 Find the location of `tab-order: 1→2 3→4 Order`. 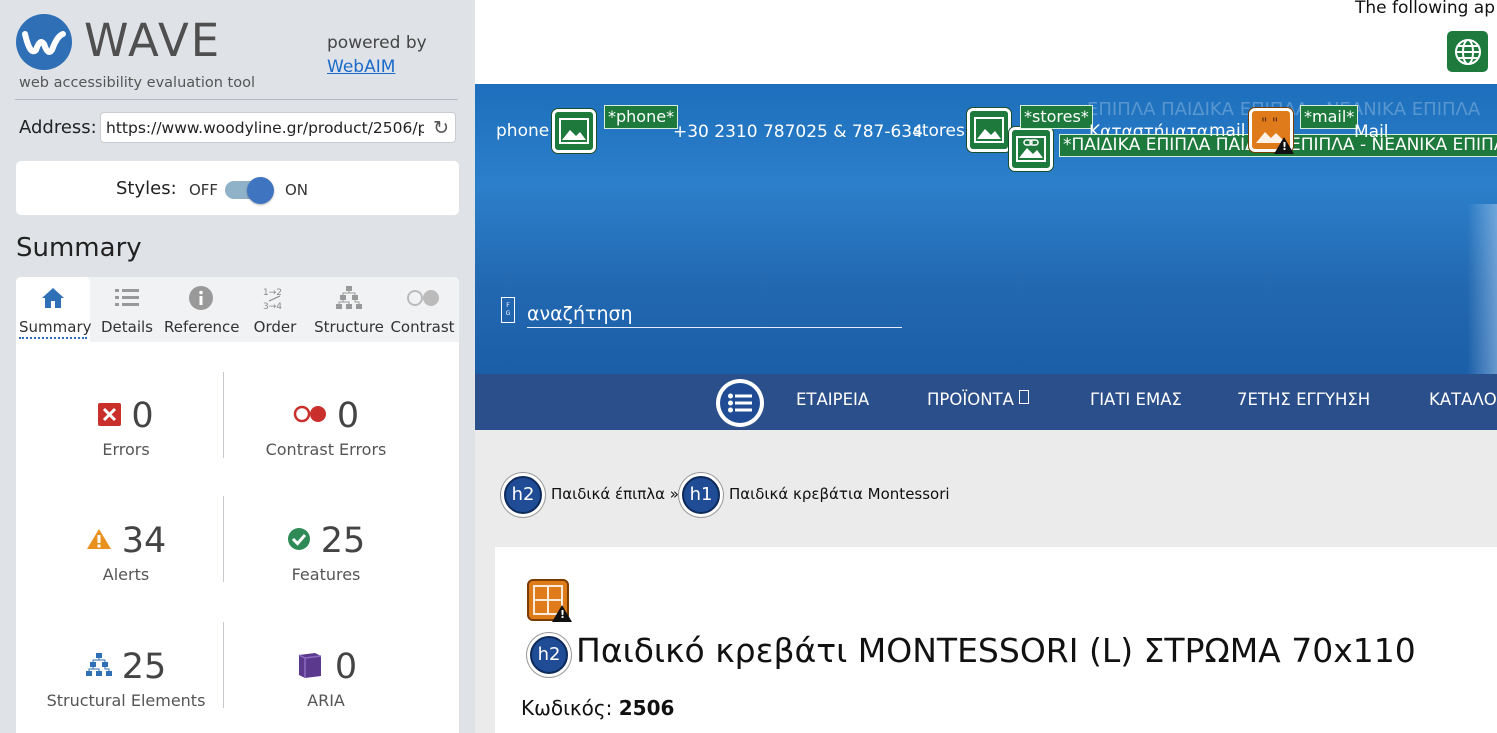

tab-order: 1→2 3→4 Order is located at coordinates (275, 309).